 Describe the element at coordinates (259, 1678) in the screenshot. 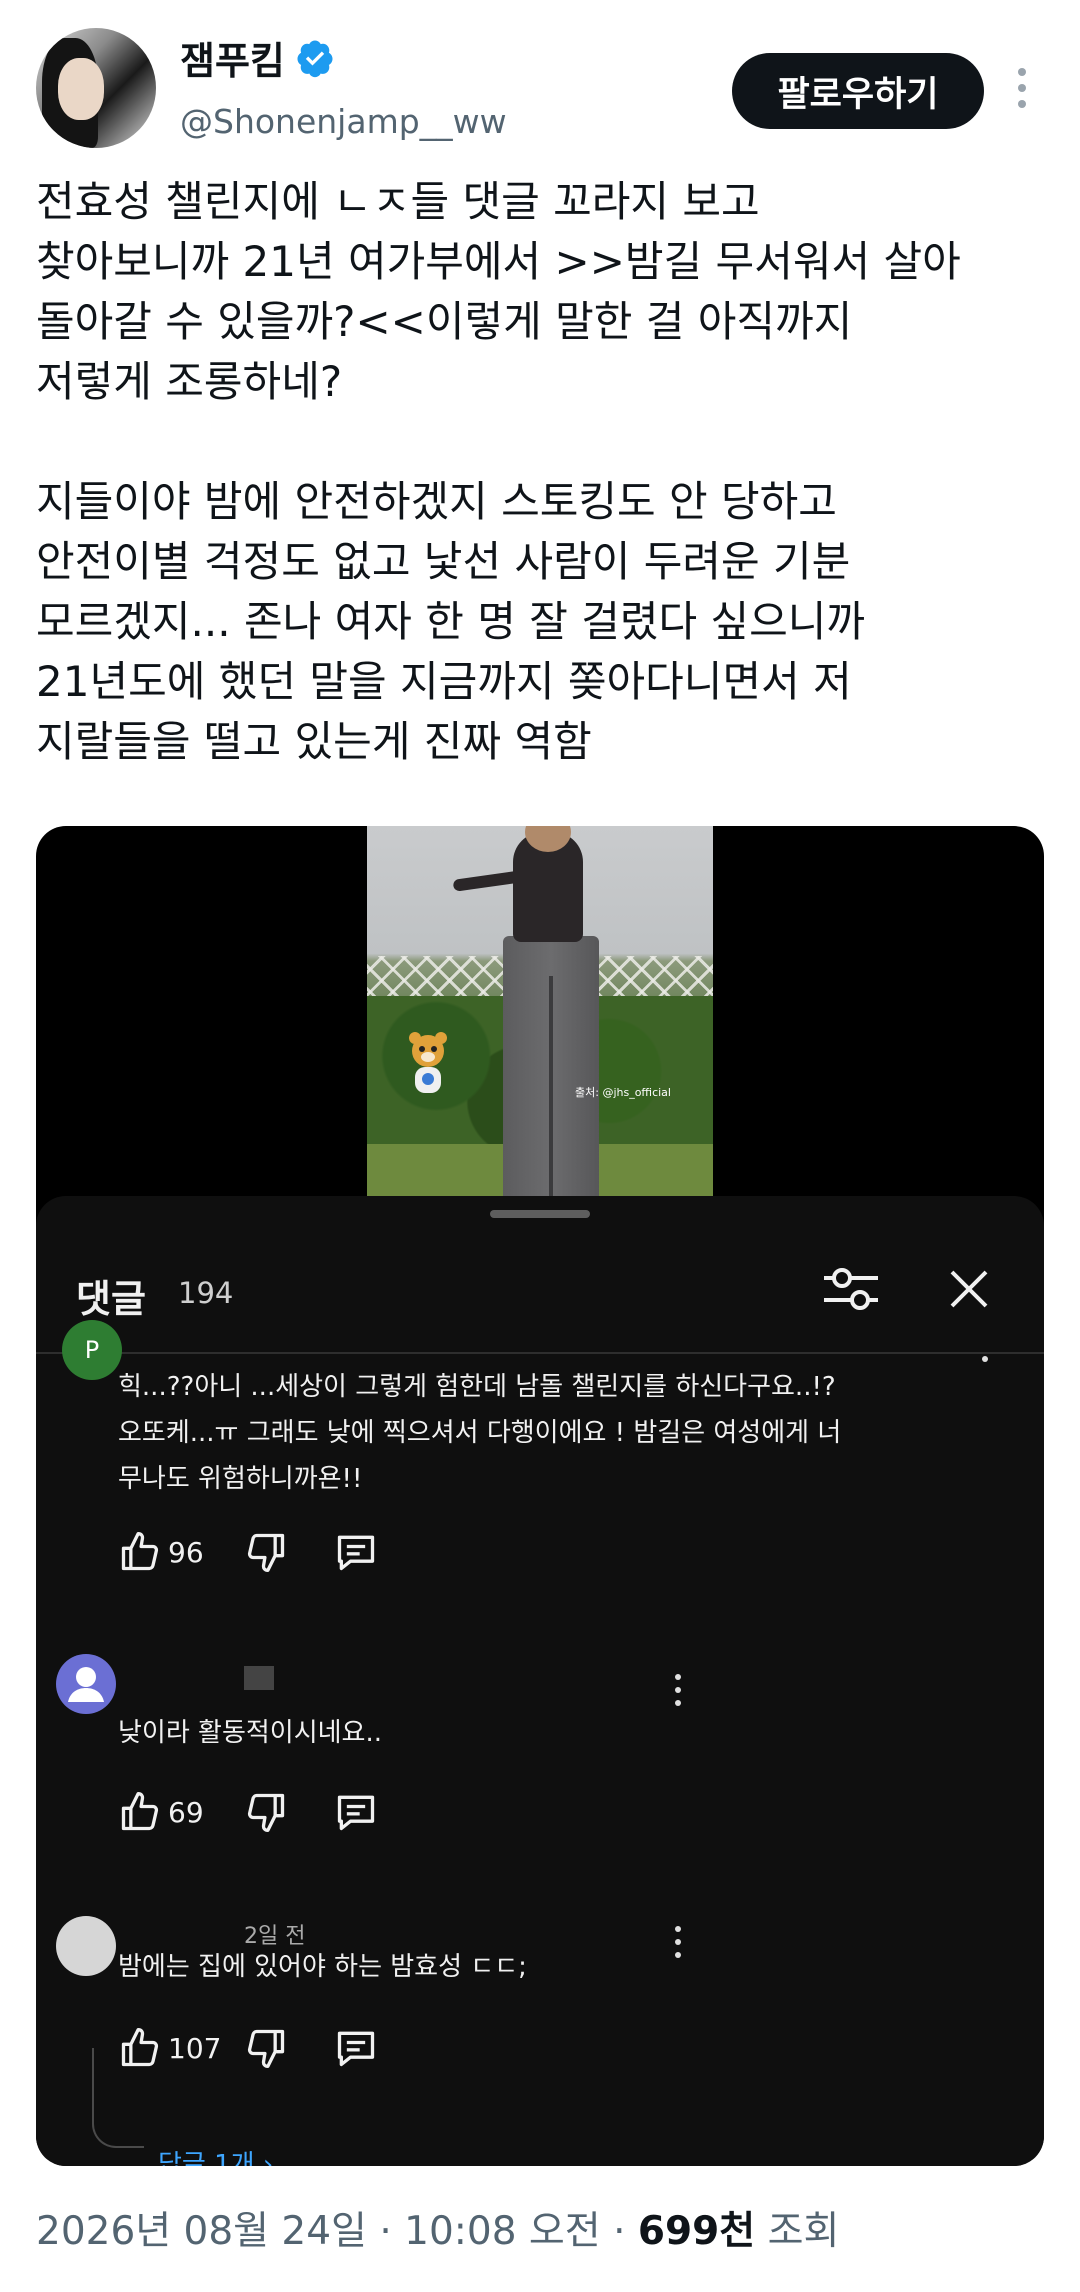

I see `redacted-username` at that location.